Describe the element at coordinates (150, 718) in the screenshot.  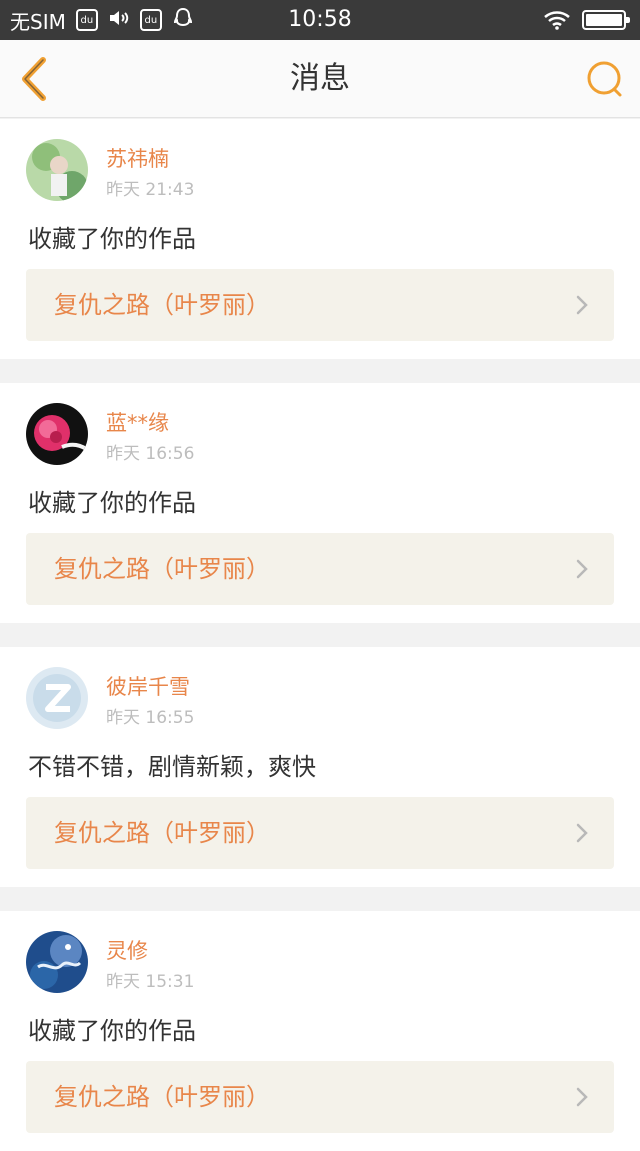
I see `timestamp: 昨天 16:55` at that location.